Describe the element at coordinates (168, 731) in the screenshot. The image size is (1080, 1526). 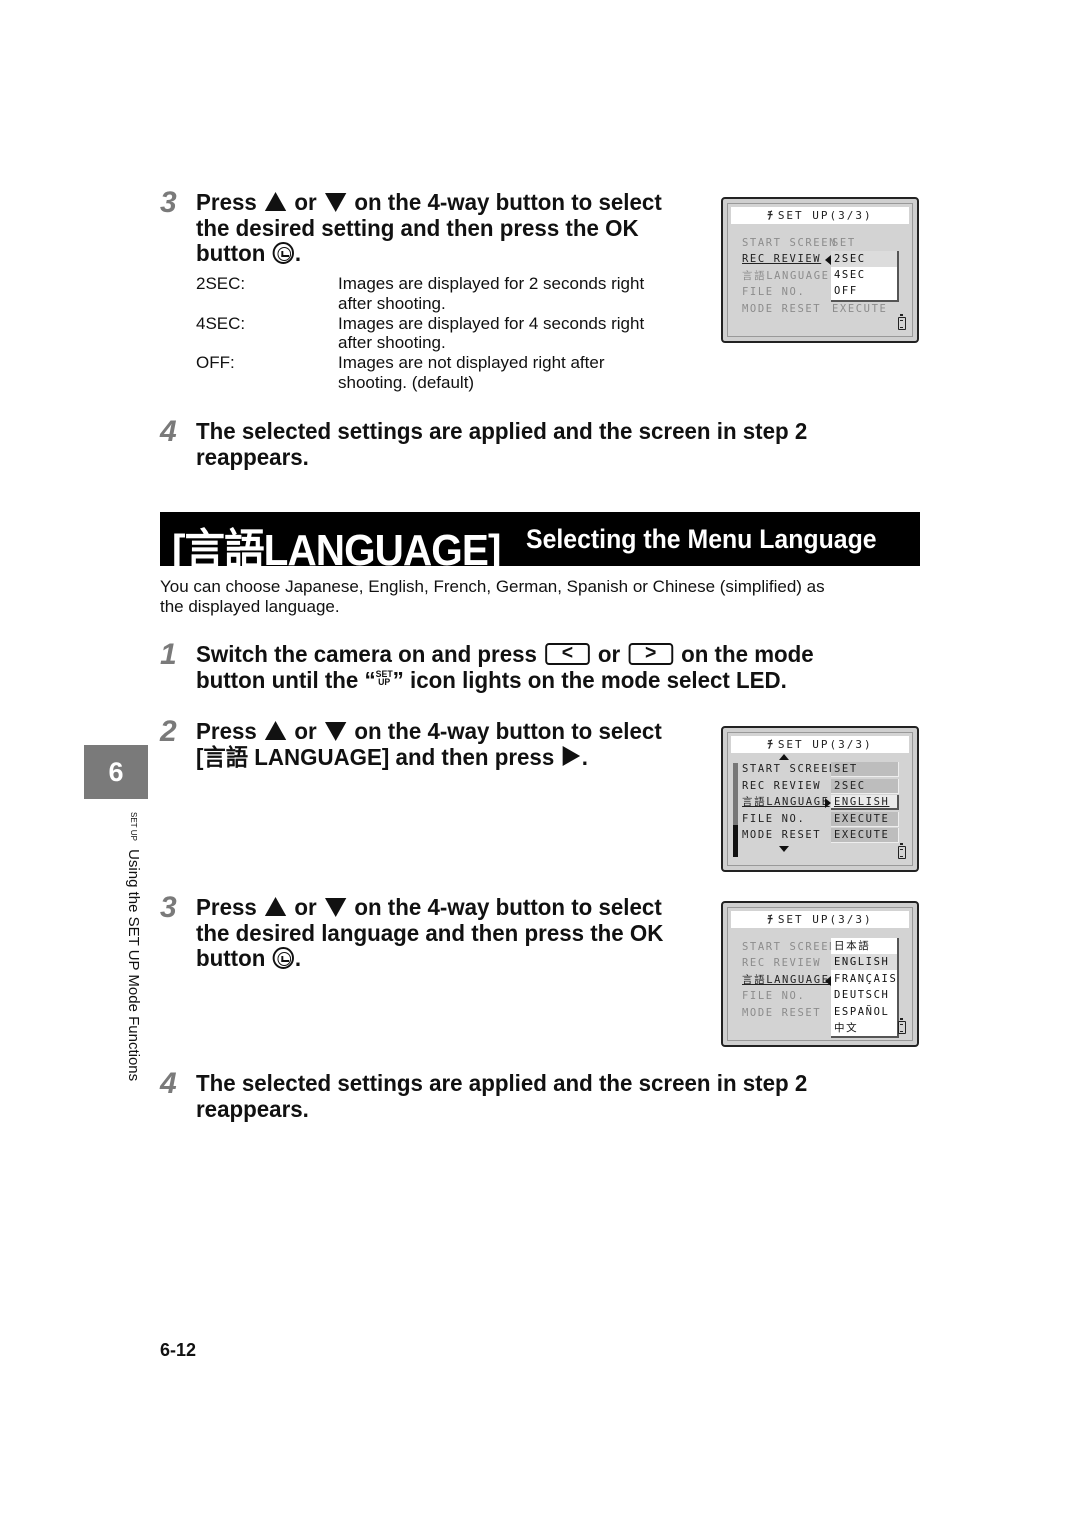
I see `step-number: 2` at that location.